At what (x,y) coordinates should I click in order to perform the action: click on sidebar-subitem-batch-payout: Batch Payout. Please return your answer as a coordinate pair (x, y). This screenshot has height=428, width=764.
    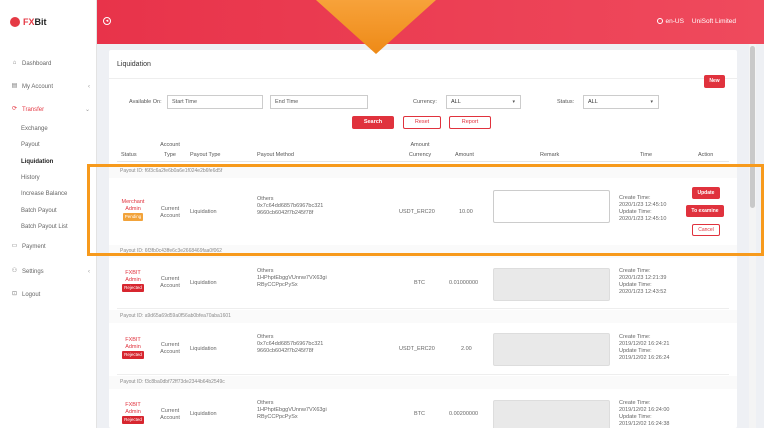
    Looking at the image, I should click on (48, 210).